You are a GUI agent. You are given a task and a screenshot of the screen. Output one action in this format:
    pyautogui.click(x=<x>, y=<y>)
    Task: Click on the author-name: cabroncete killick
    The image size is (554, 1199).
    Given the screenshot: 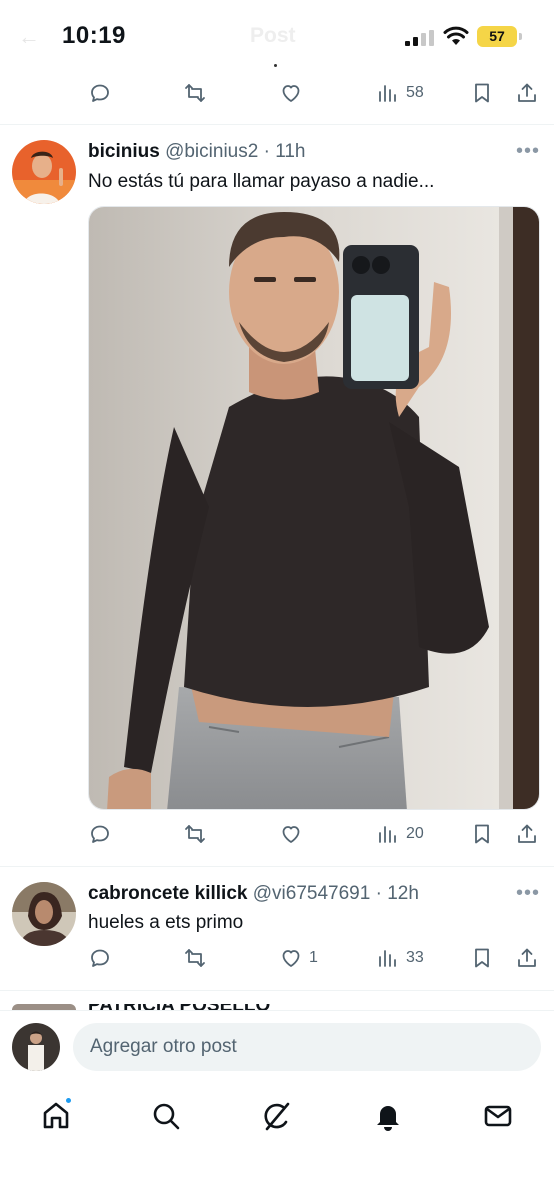 What is the action you would take?
    pyautogui.click(x=167, y=893)
    